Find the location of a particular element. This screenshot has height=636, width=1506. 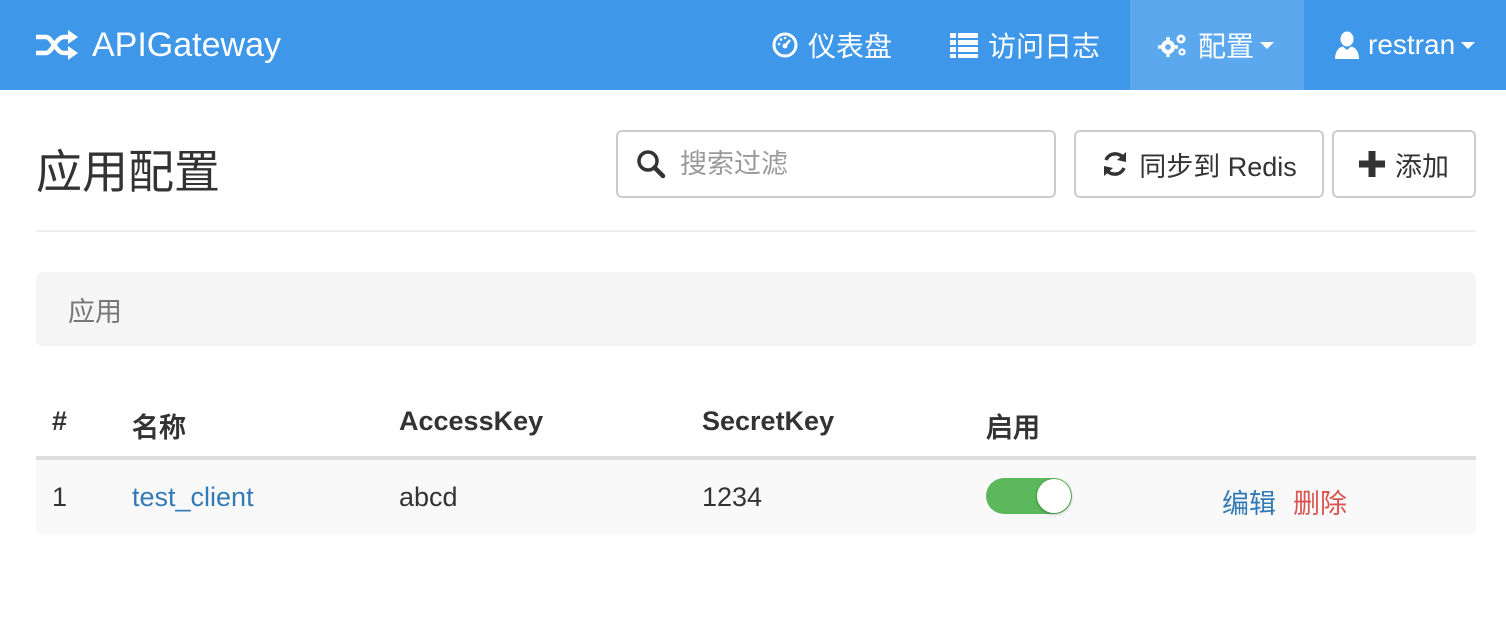

top-navbar: APIGateway 仪表盘 访问日志 配置 restran is located at coordinates (753, 45).